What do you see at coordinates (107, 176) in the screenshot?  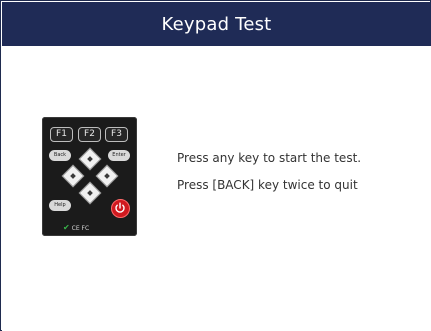 I see `arrow-right-icon` at bounding box center [107, 176].